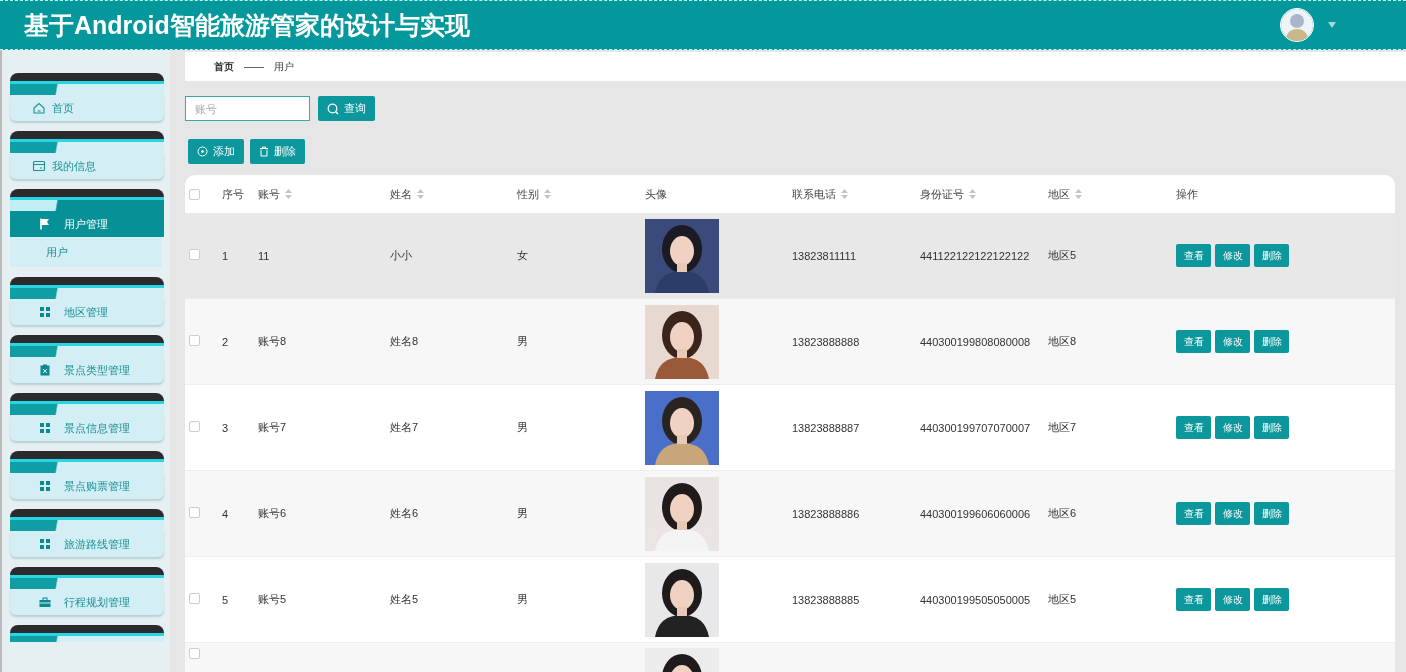 The width and height of the screenshot is (1406, 672). I want to click on table-cell-text: 2, so click(226, 341).